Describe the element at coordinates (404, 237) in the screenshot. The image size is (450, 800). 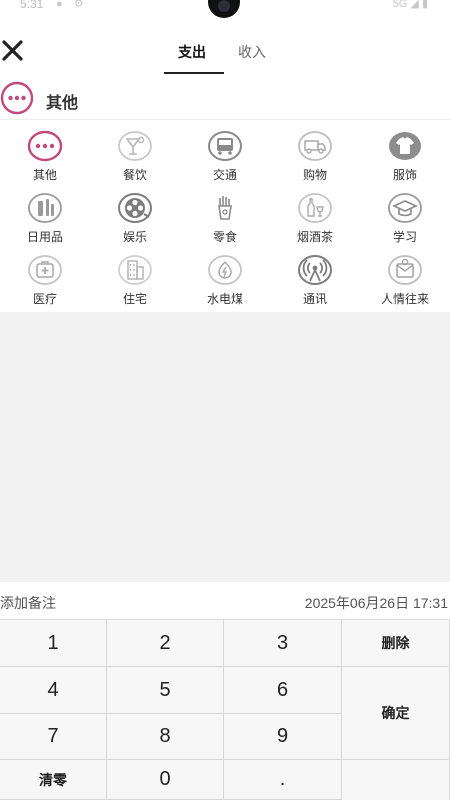
I see `category-label: 学习` at that location.